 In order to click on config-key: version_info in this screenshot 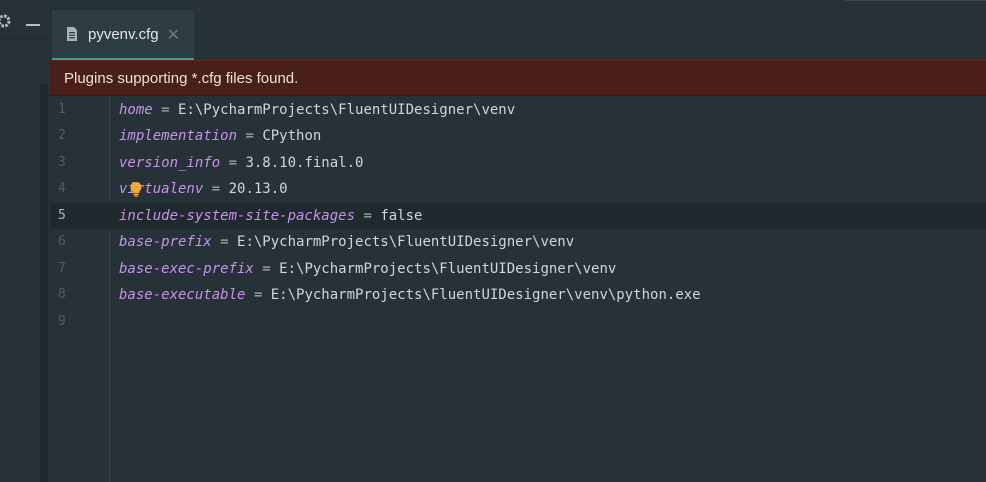, I will do `click(170, 162)`.